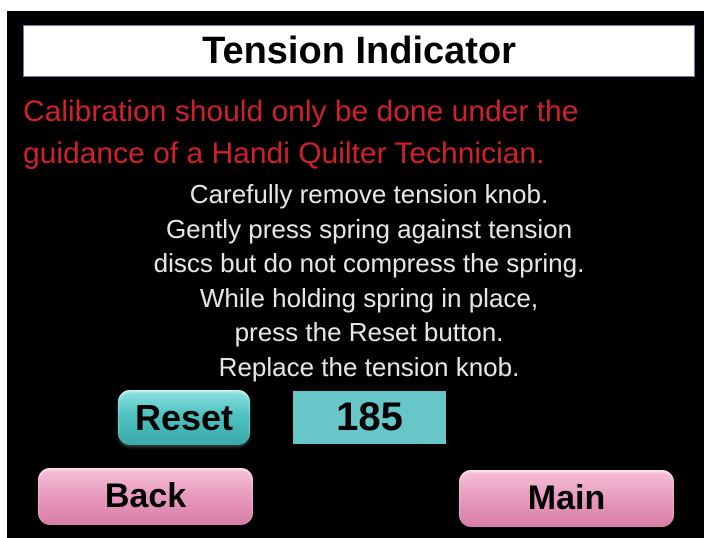  I want to click on instruction-line: Replace the tension knob., so click(369, 366).